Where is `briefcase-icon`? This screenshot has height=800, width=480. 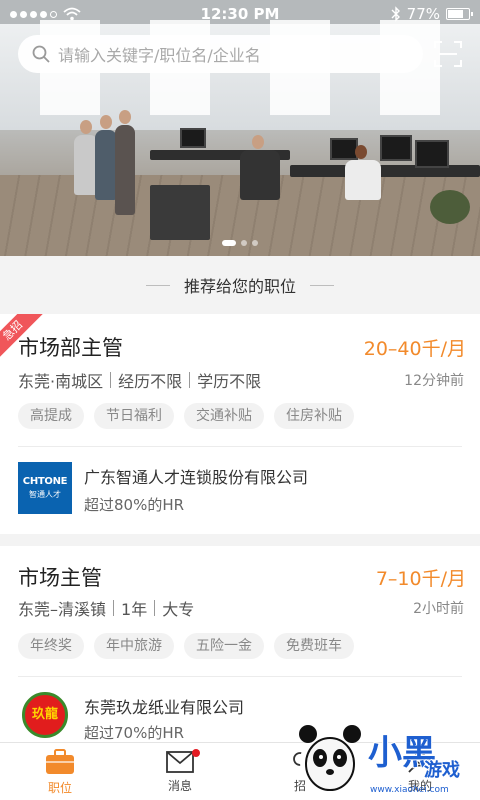
briefcase-icon is located at coordinates (60, 761).